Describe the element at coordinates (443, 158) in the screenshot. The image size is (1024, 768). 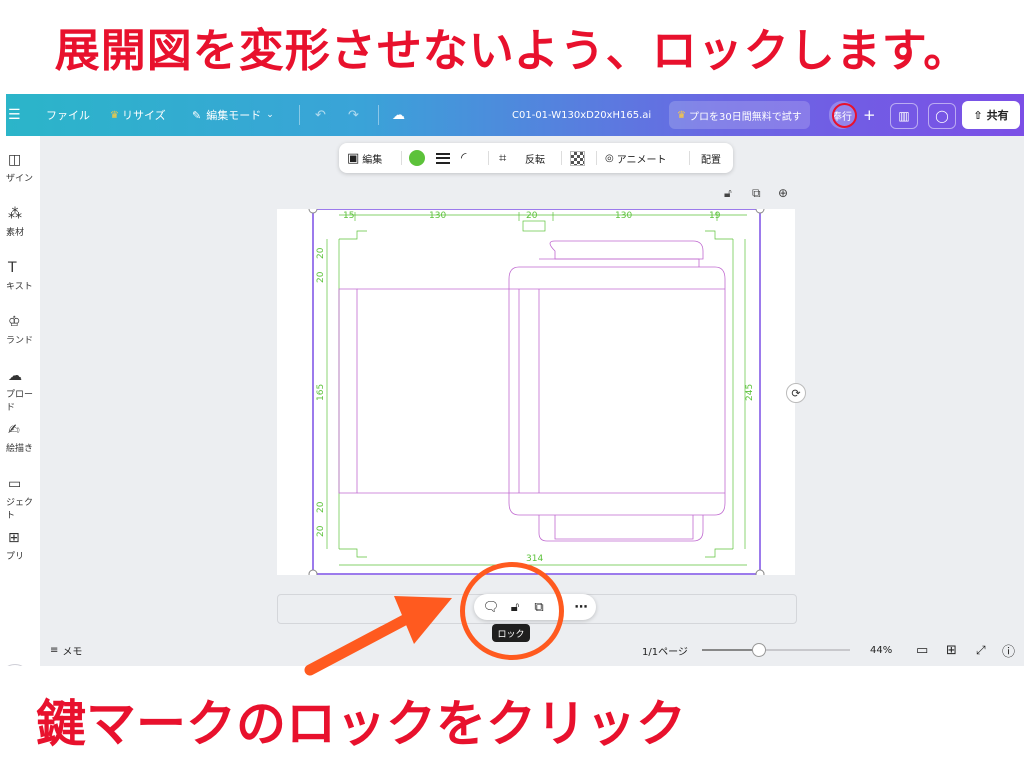
I see `stroke-style-icon` at that location.